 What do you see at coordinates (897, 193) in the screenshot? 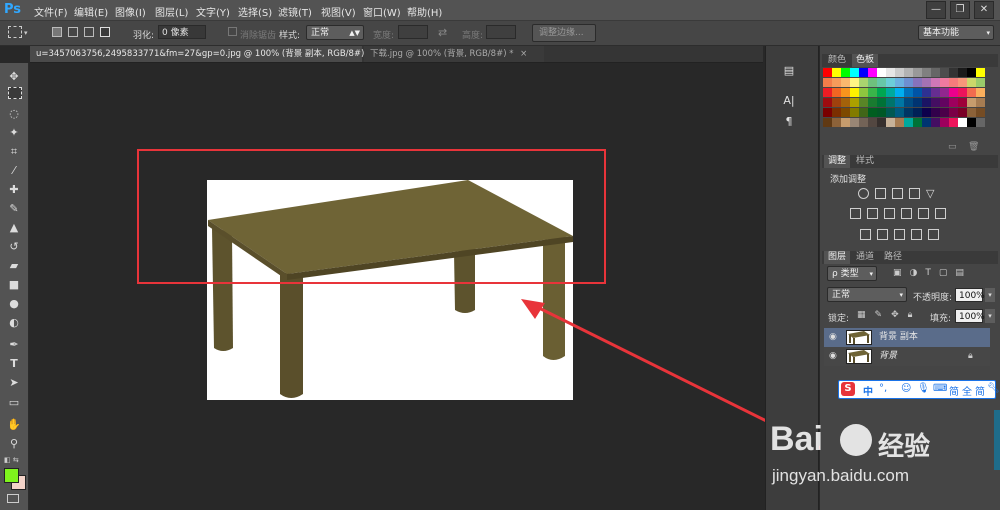
I see `curves-icon` at bounding box center [897, 193].